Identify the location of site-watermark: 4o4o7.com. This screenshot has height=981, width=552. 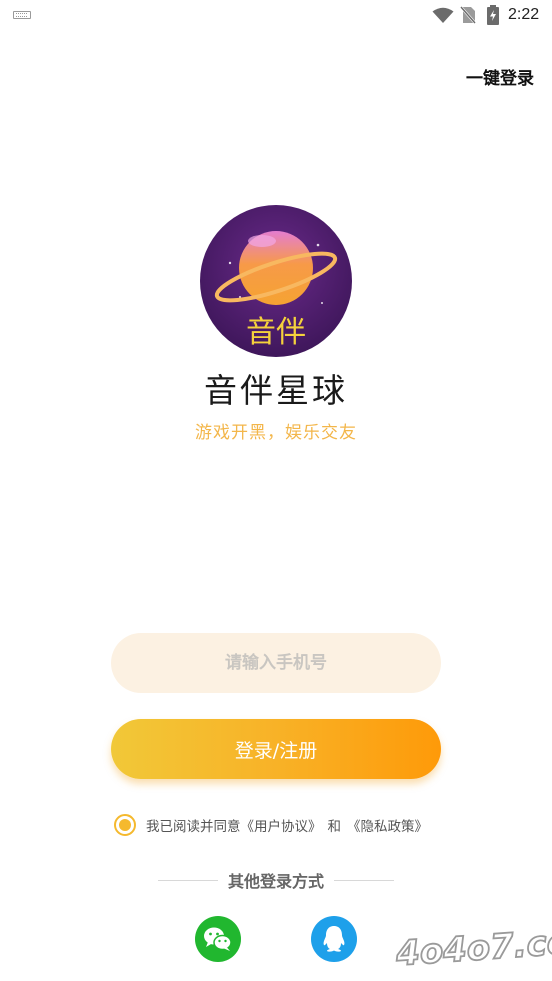
(472, 947).